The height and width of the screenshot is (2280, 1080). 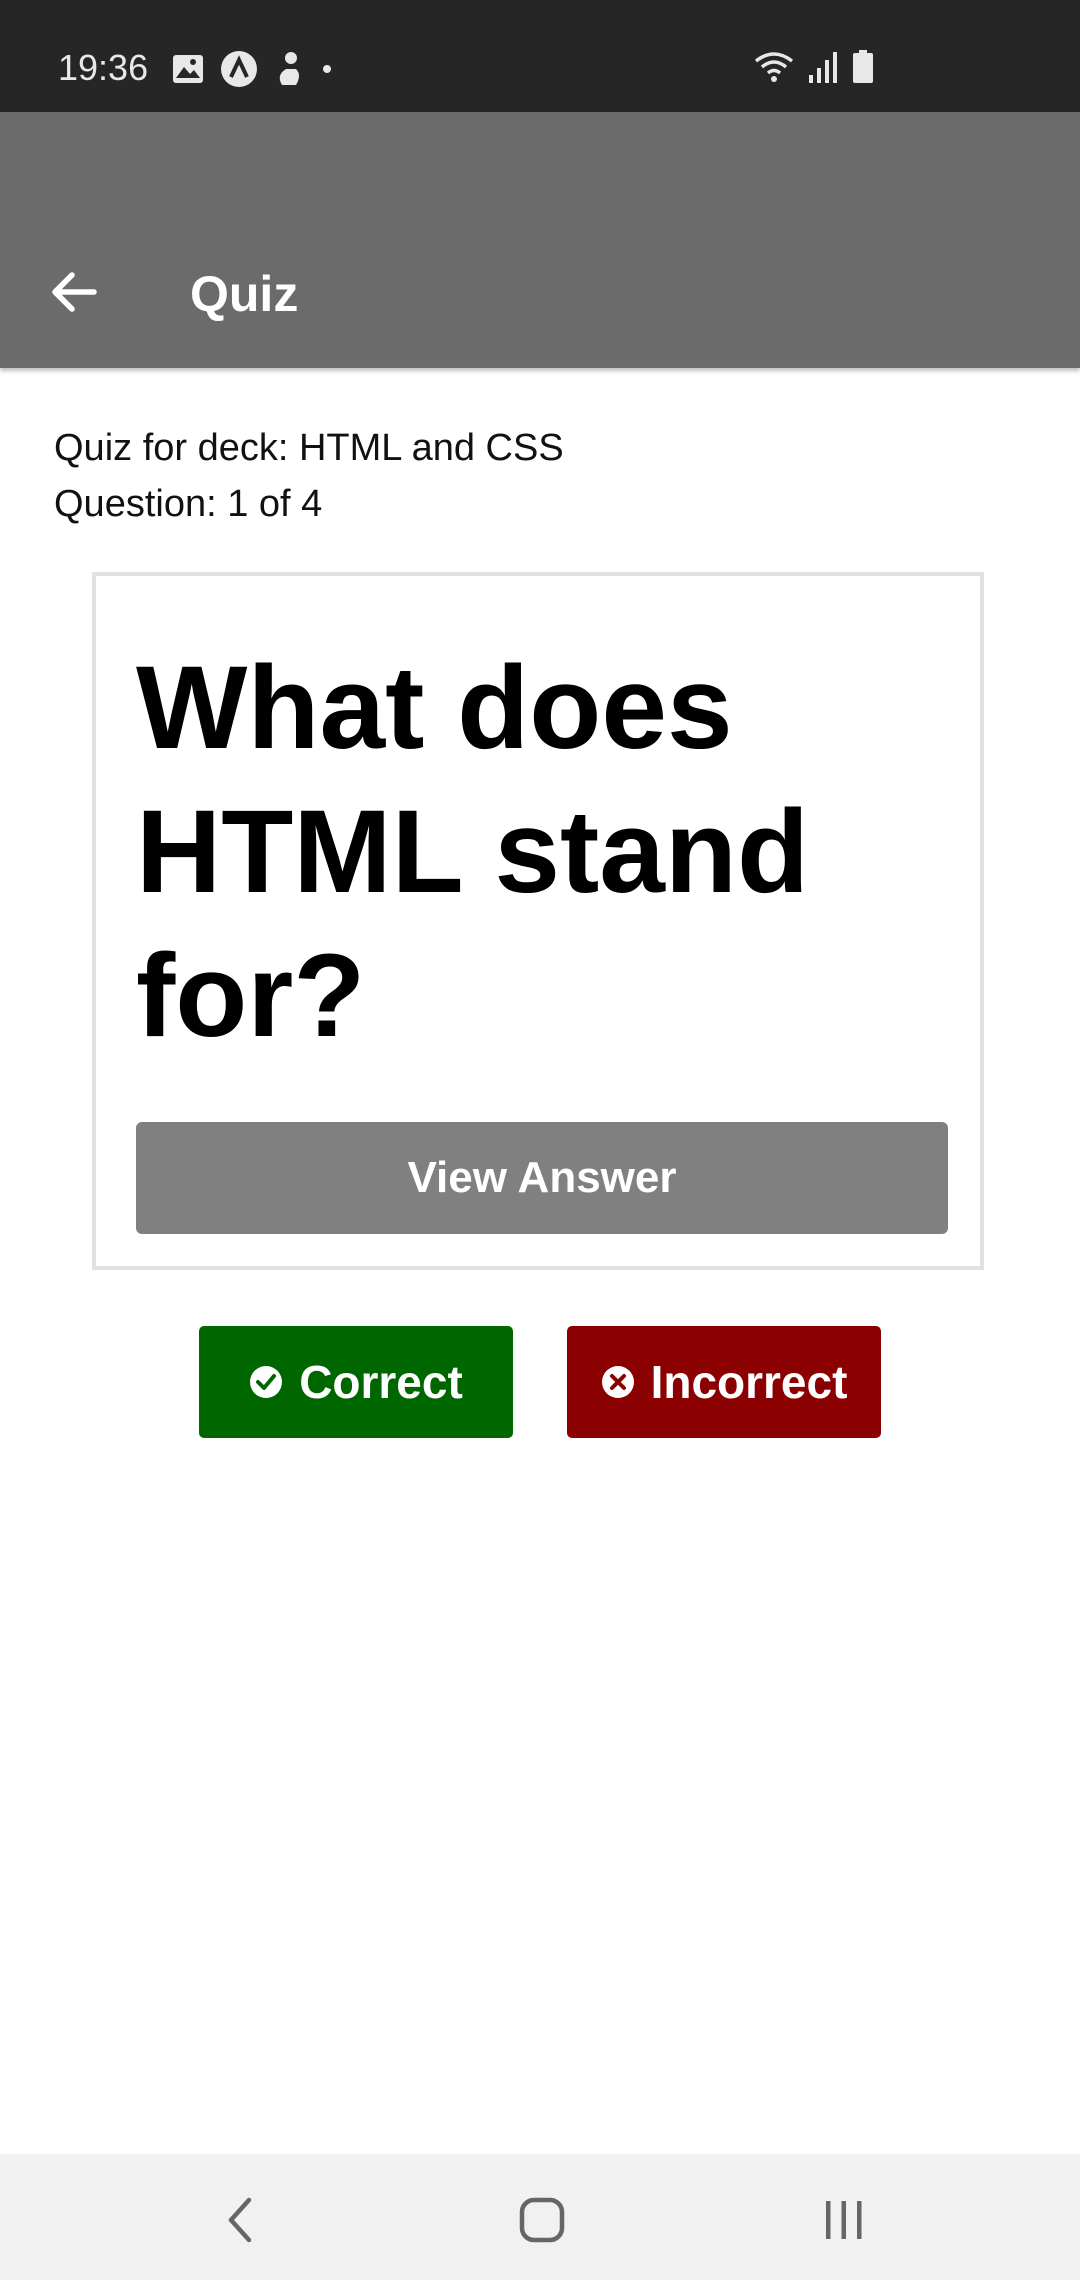 What do you see at coordinates (863, 69) in the screenshot?
I see `battery-icon` at bounding box center [863, 69].